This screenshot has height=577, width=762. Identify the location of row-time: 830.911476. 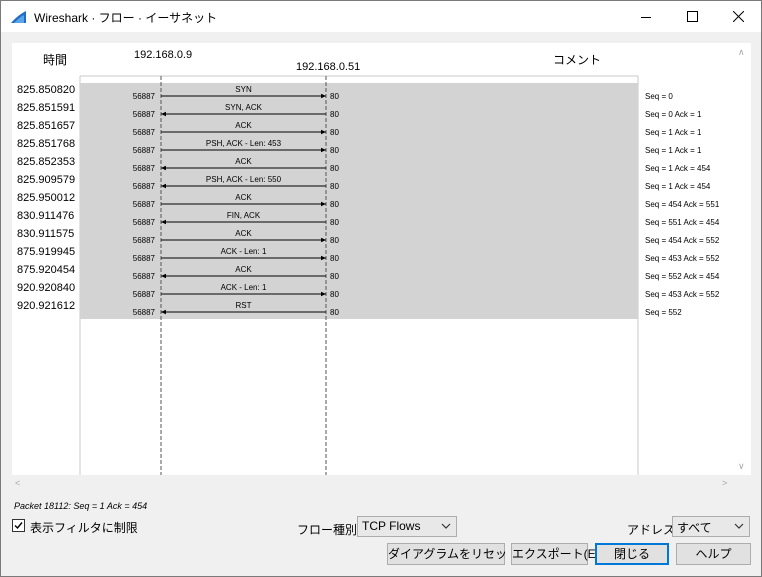
(45, 216).